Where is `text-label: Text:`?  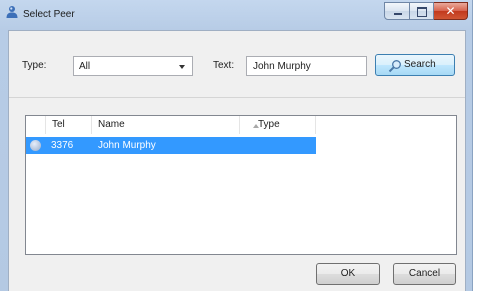
text-label: Text: is located at coordinates (224, 65).